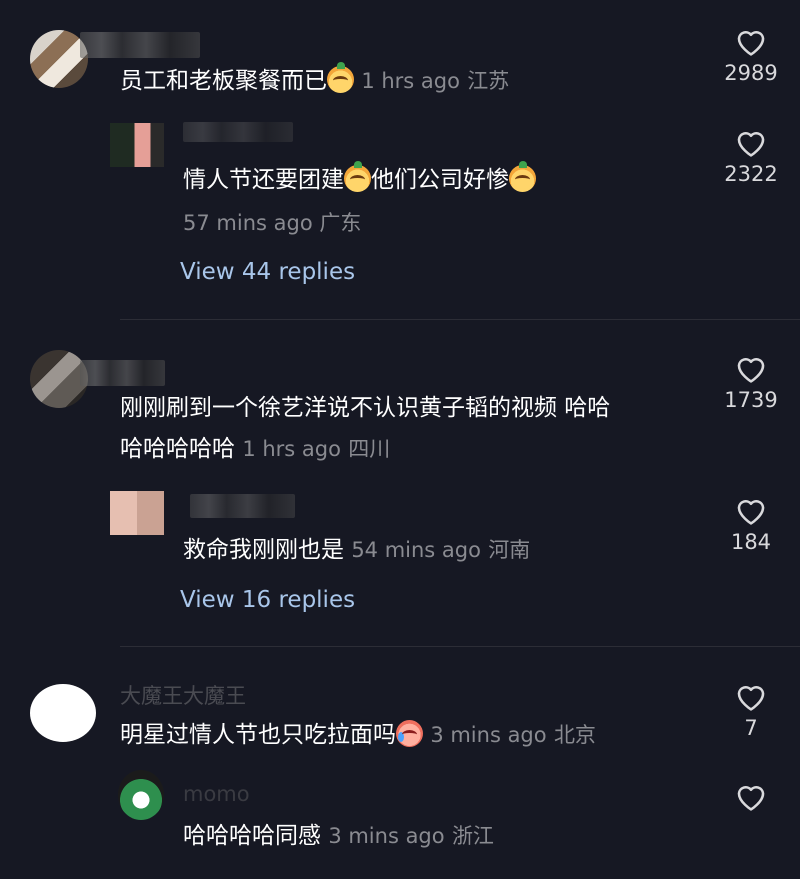 The width and height of the screenshot is (800, 879). I want to click on comment-body-line2: 哈哈哈哈哈, so click(177, 449).